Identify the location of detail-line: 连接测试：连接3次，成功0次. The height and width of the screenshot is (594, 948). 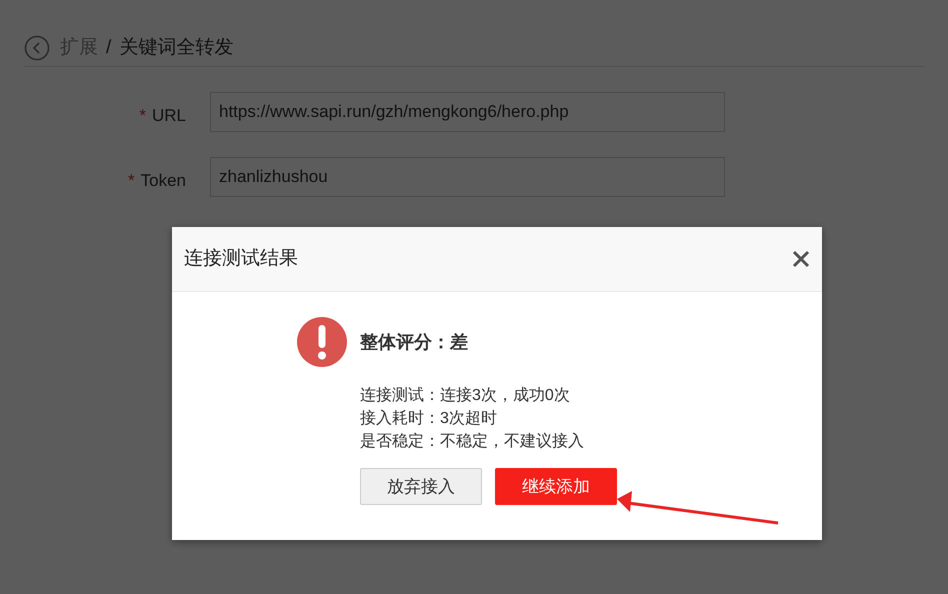
(465, 396).